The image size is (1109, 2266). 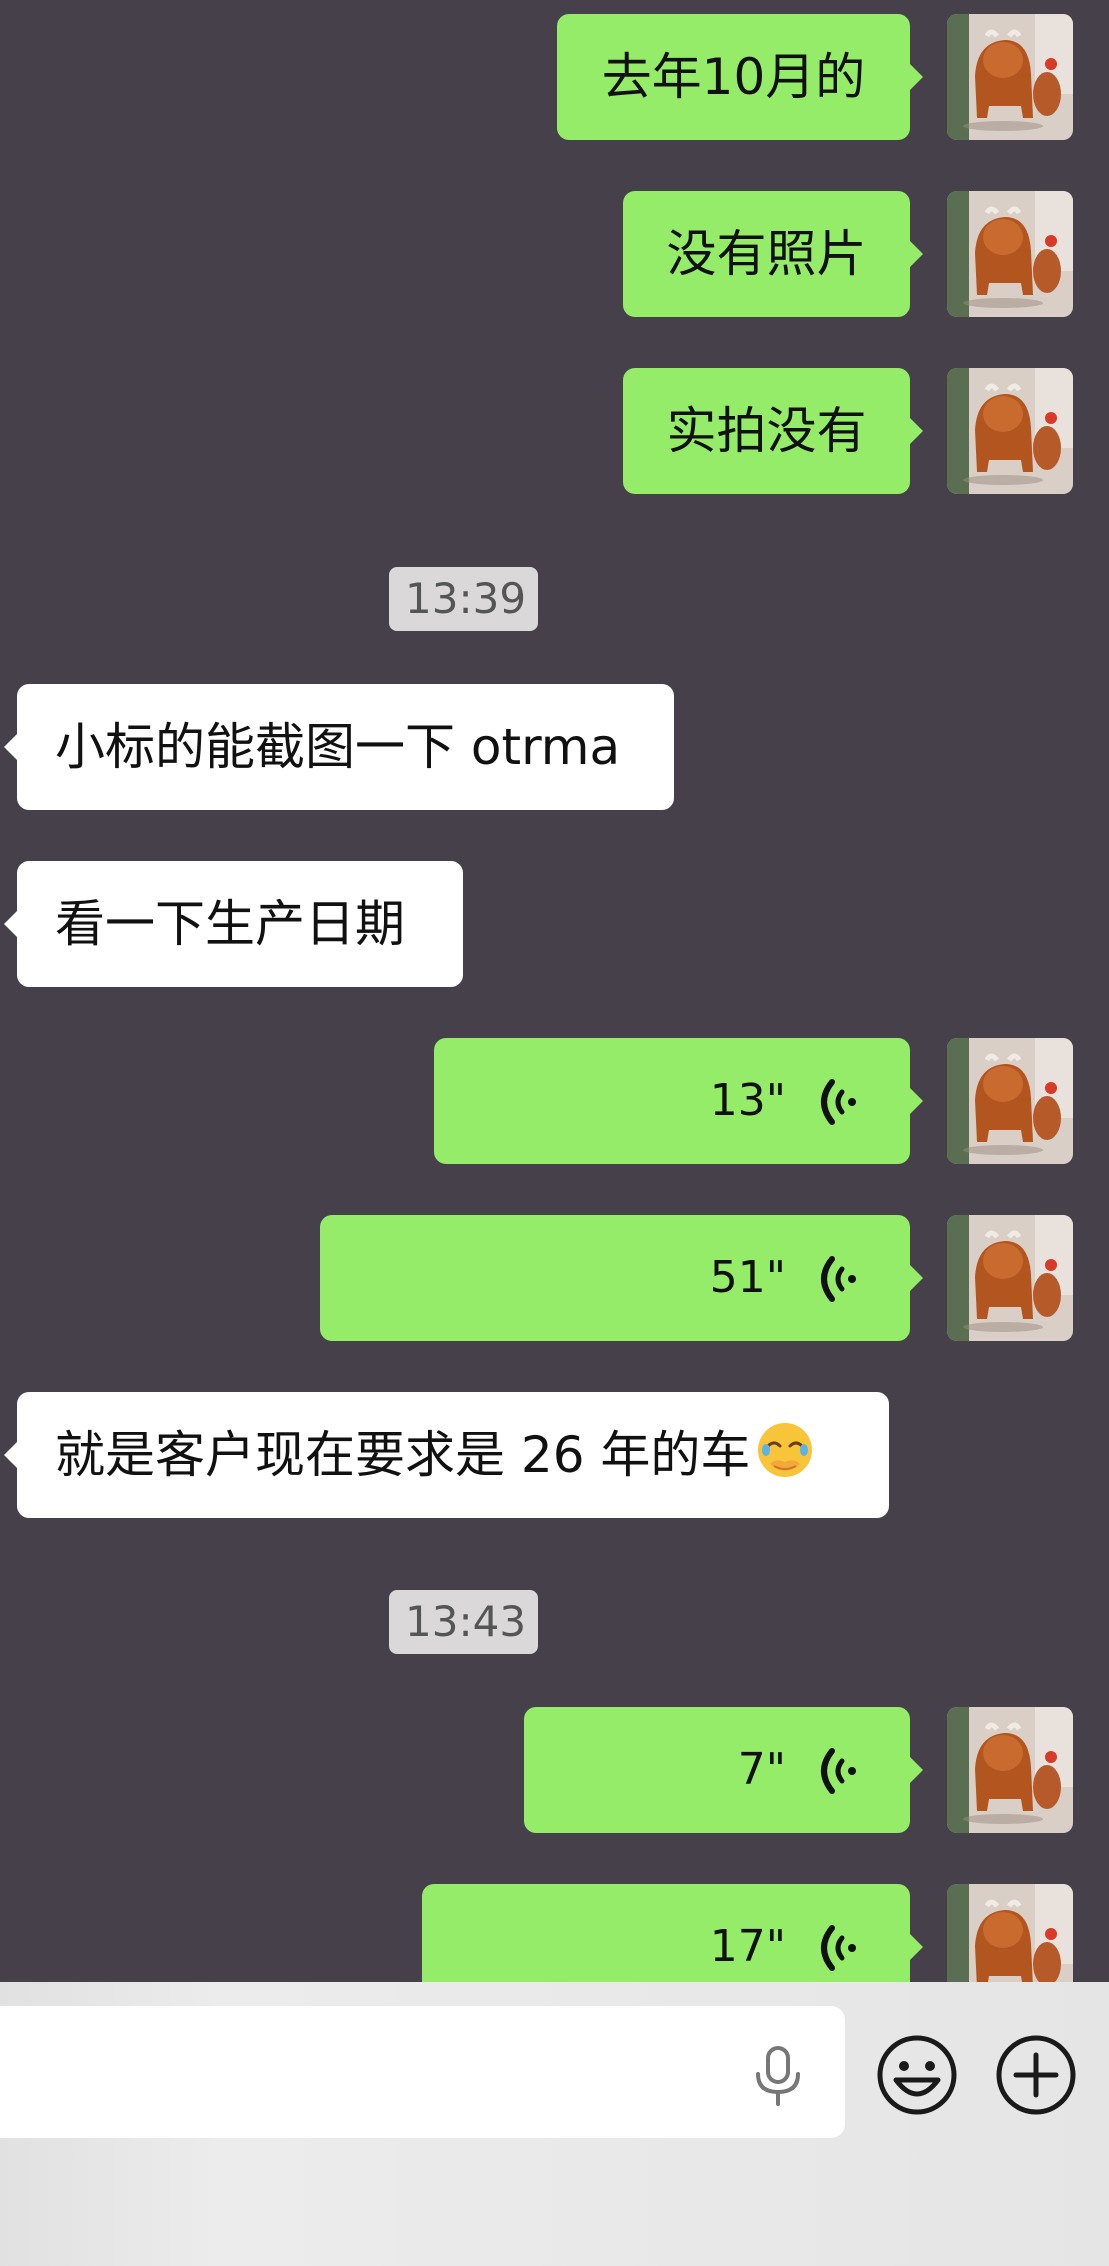 I want to click on face-with-hand-over-mouth-emoji-icon, so click(x=785, y=1450).